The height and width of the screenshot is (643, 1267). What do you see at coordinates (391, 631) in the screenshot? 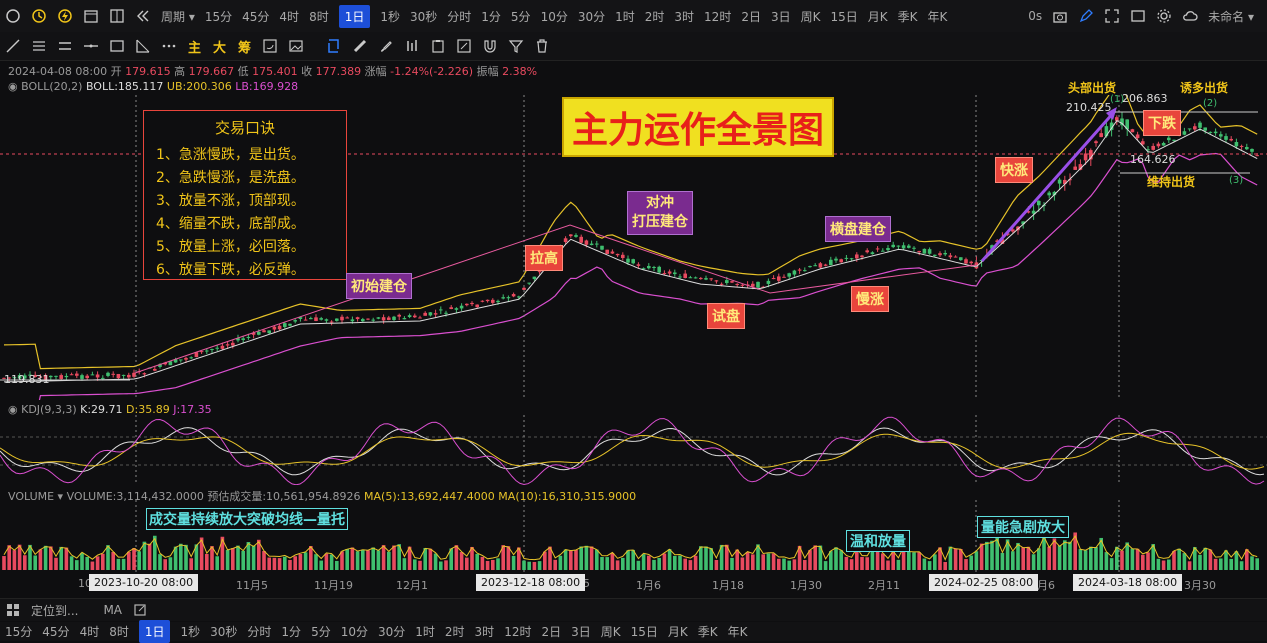
I see `pb-30m: 30分` at bounding box center [391, 631].